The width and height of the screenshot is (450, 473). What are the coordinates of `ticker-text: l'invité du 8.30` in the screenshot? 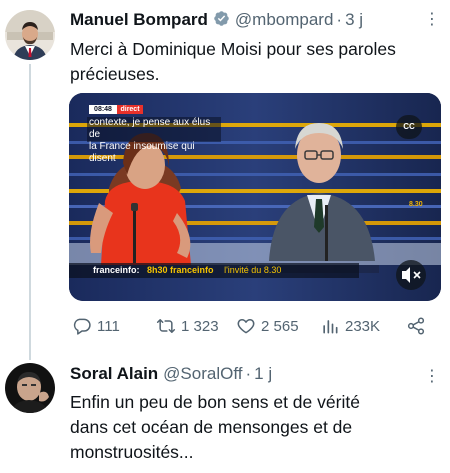 It's located at (253, 270).